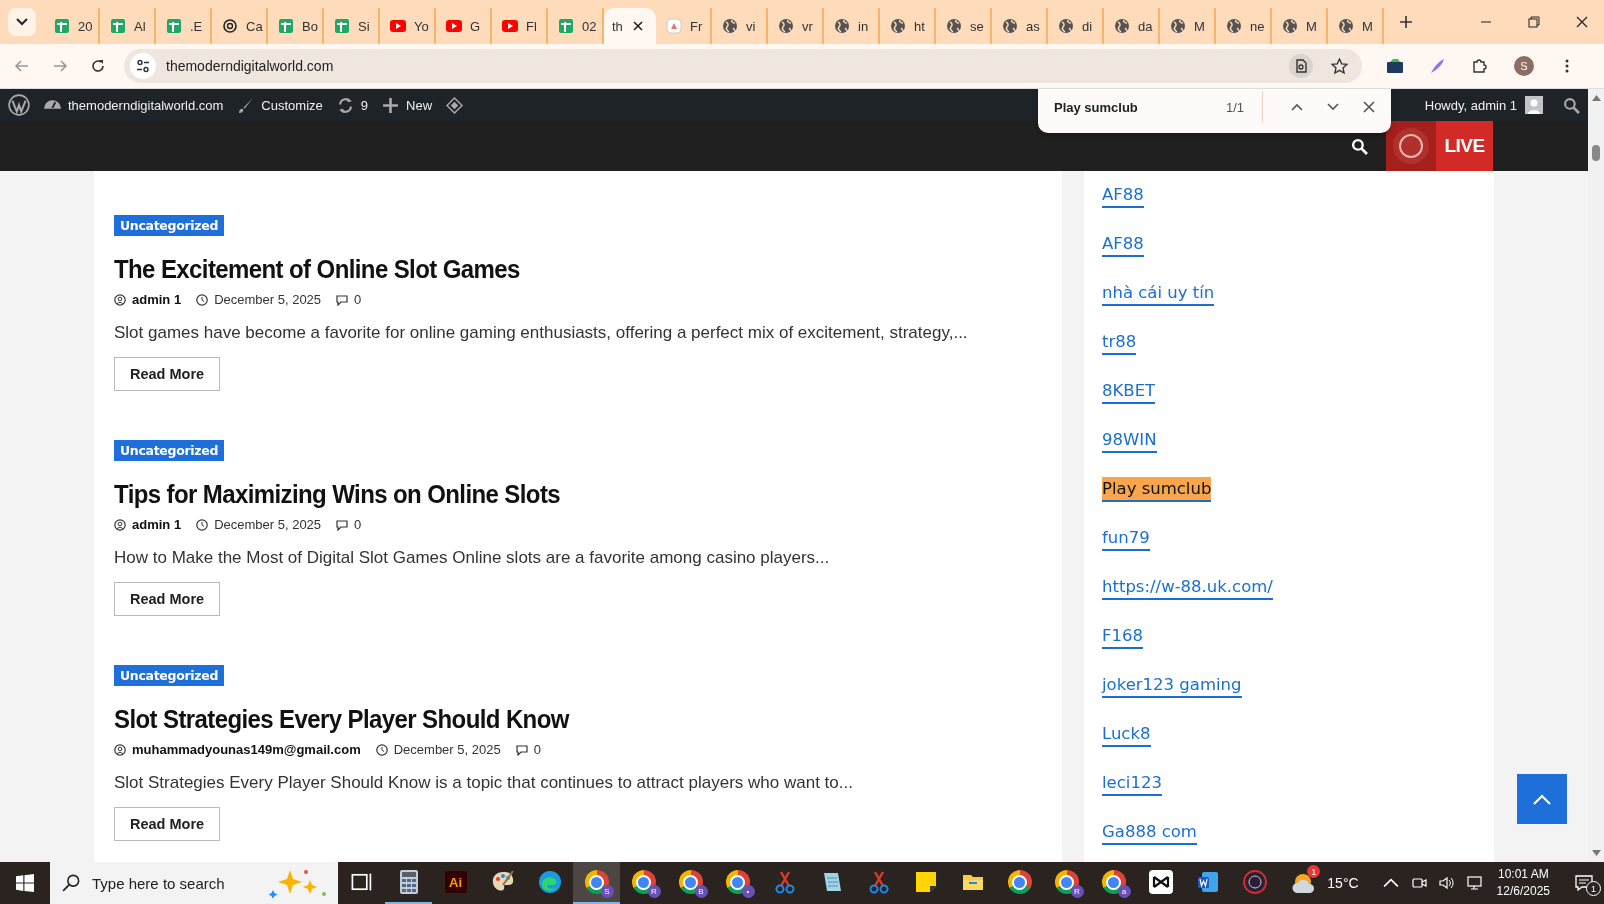 The height and width of the screenshot is (904, 1604). Describe the element at coordinates (337, 494) in the screenshot. I see `post-title: Tips for Maximizing Wins on Online Slots` at that location.